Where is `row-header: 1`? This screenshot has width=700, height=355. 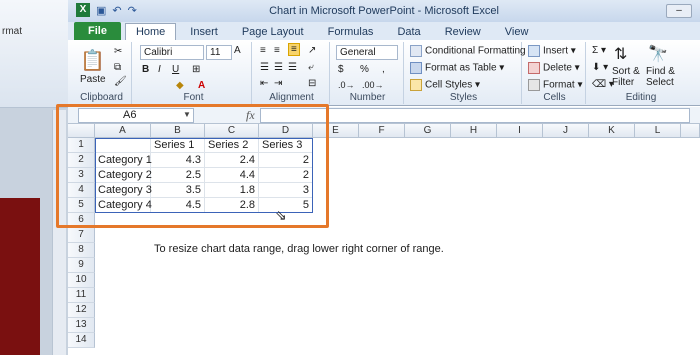 row-header: 1 is located at coordinates (81, 145).